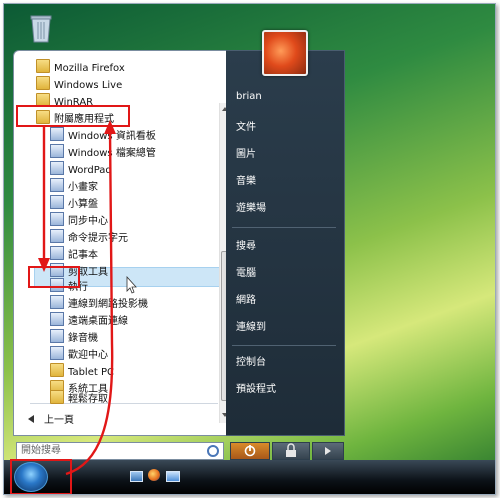  Describe the element at coordinates (99, 302) in the screenshot. I see `list-item: 連線到網路投影機` at that location.